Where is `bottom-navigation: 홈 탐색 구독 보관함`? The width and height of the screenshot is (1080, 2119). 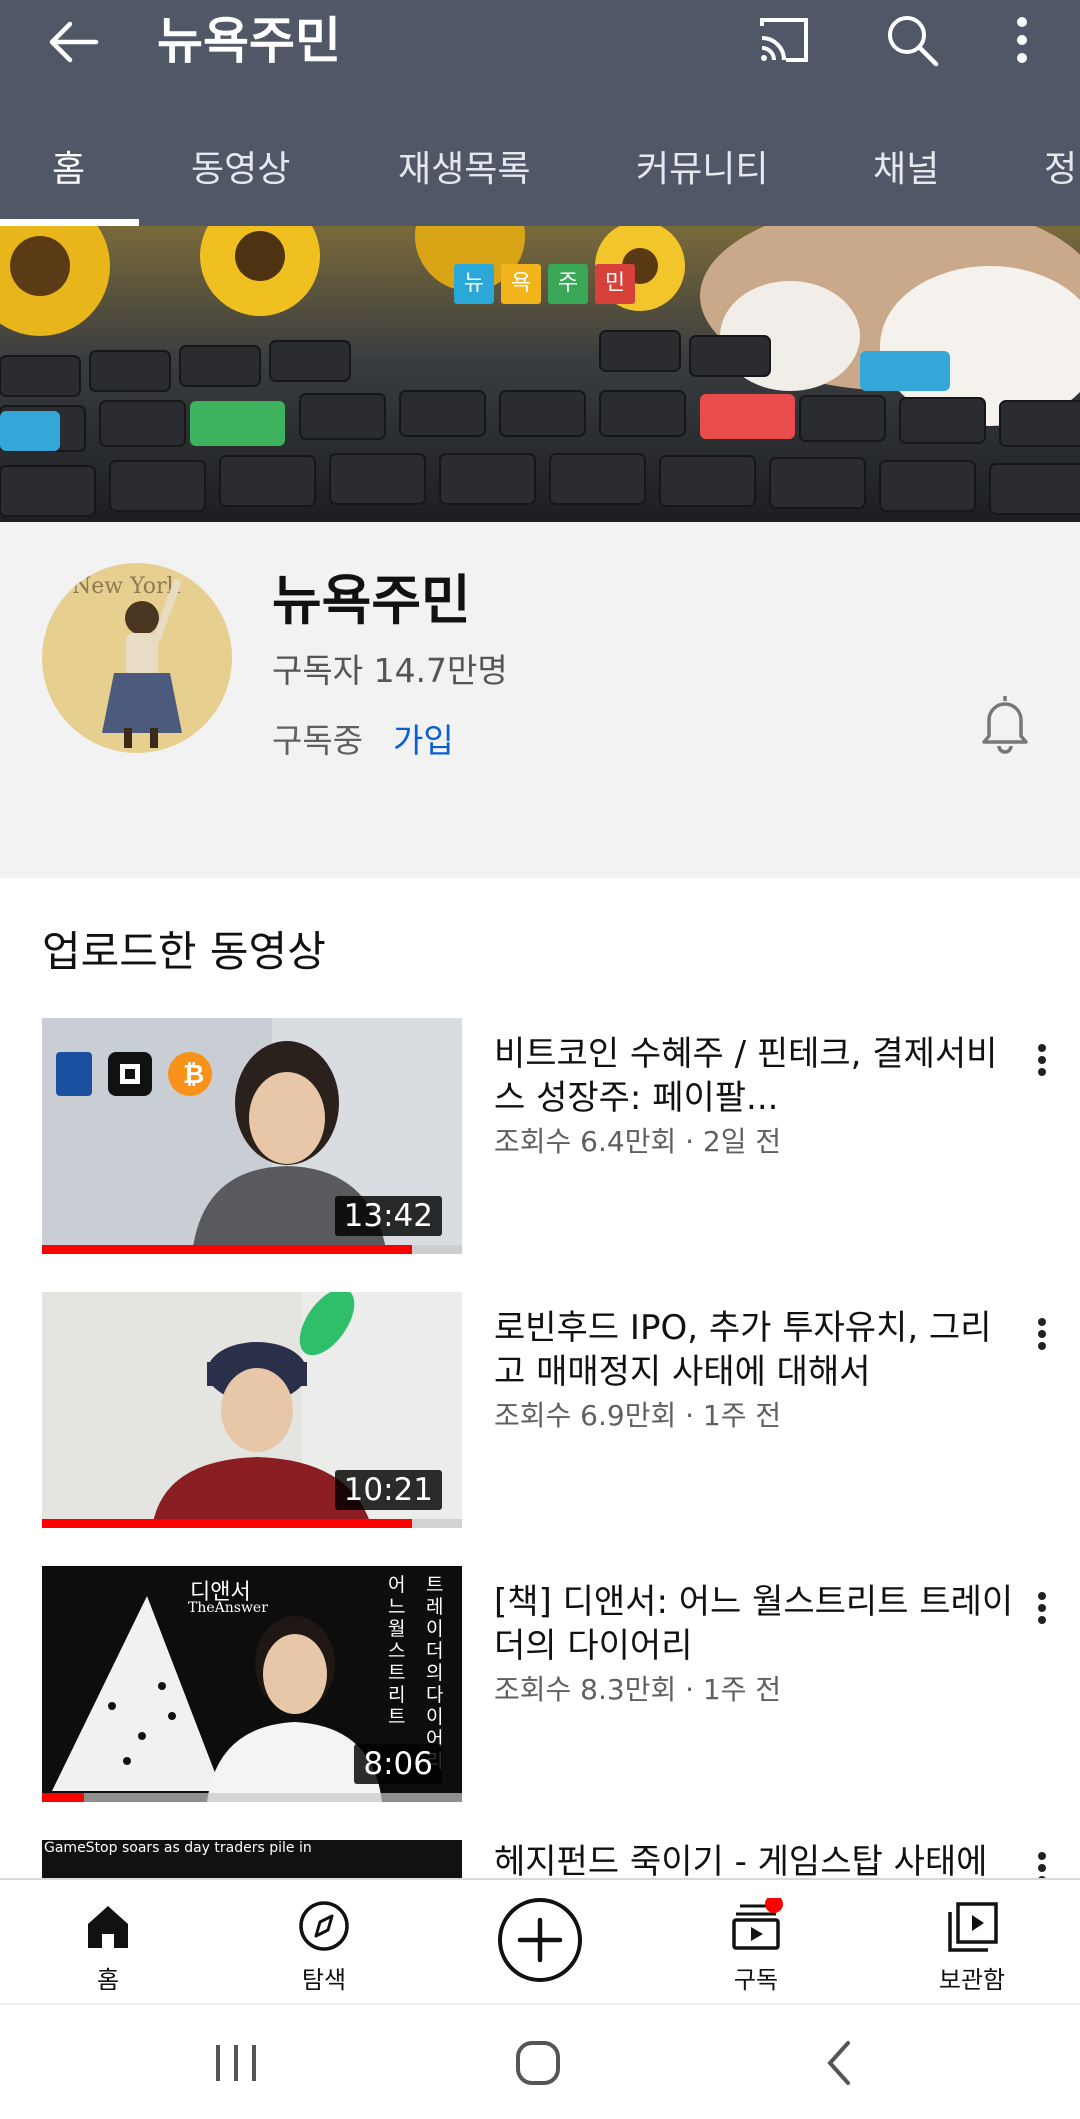
bottom-navigation: 홈 탐색 구독 보관함 is located at coordinates (540, 1940).